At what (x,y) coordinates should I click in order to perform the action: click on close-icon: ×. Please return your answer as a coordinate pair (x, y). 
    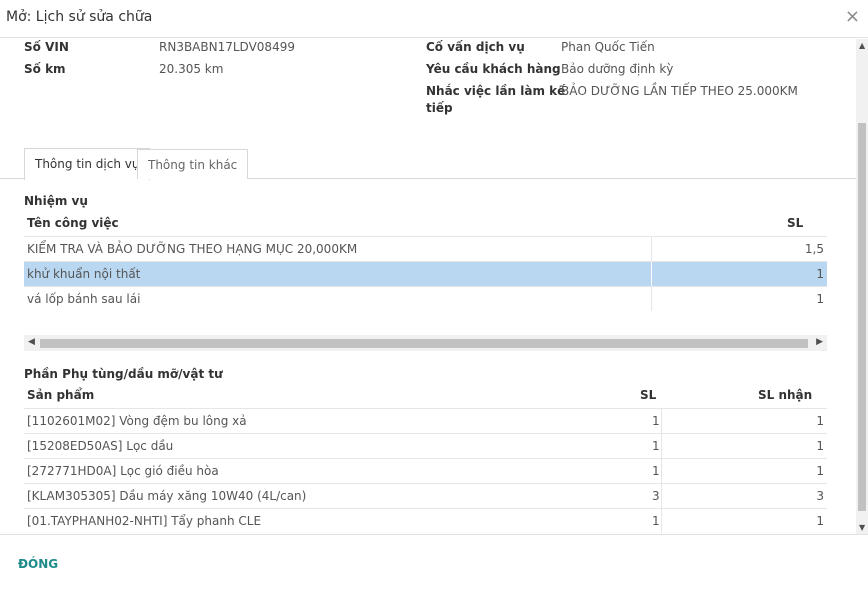
    Looking at the image, I should click on (852, 16).